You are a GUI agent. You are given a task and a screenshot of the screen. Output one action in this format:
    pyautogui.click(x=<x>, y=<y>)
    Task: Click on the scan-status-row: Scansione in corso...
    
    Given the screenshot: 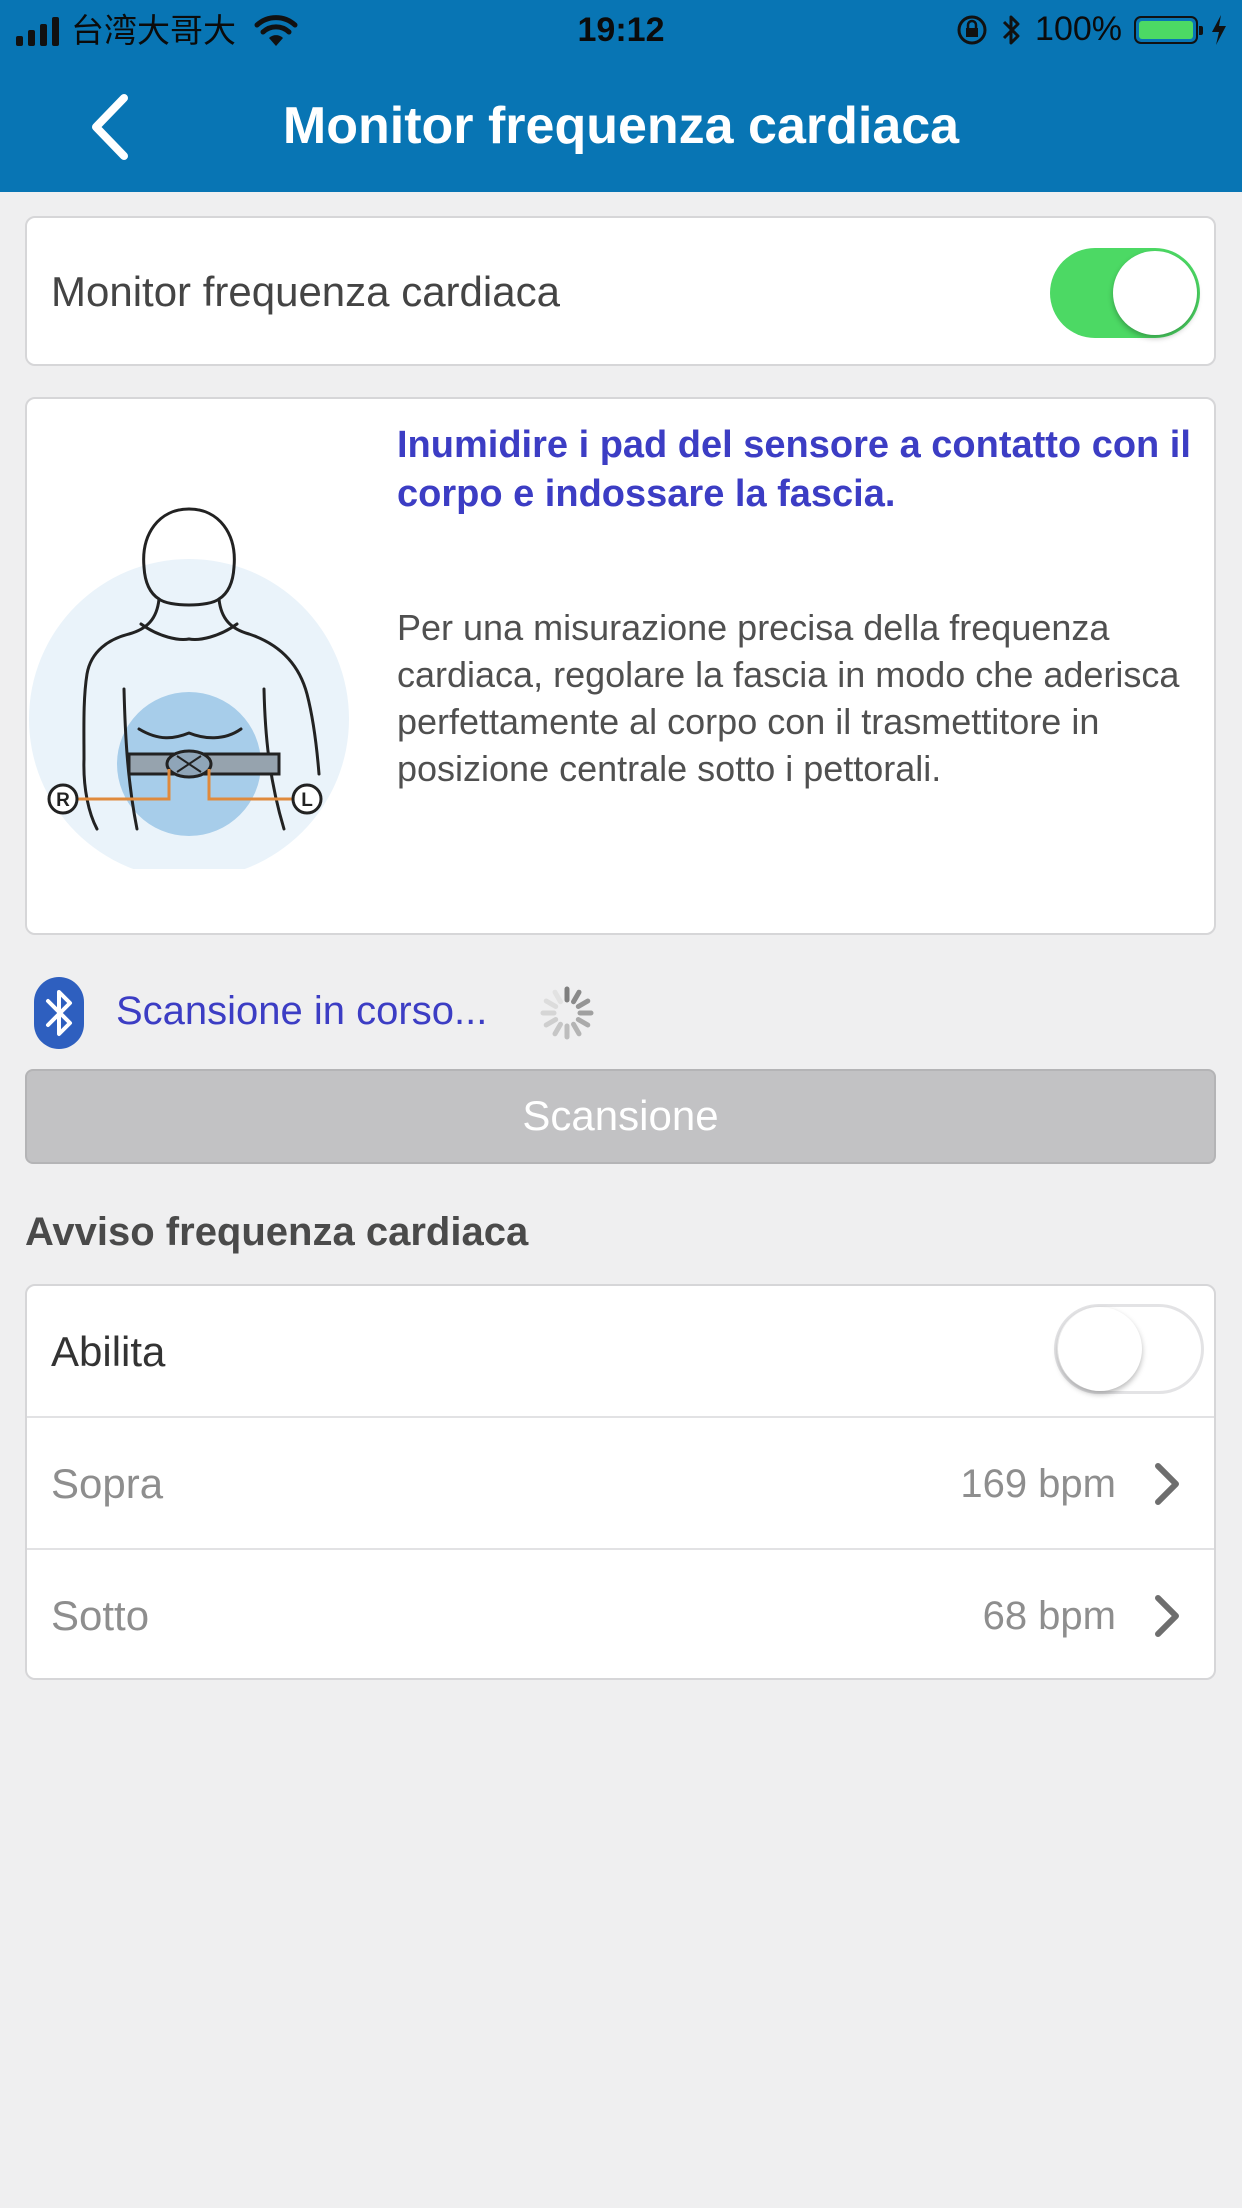 What is the action you would take?
    pyautogui.click(x=384, y=1013)
    